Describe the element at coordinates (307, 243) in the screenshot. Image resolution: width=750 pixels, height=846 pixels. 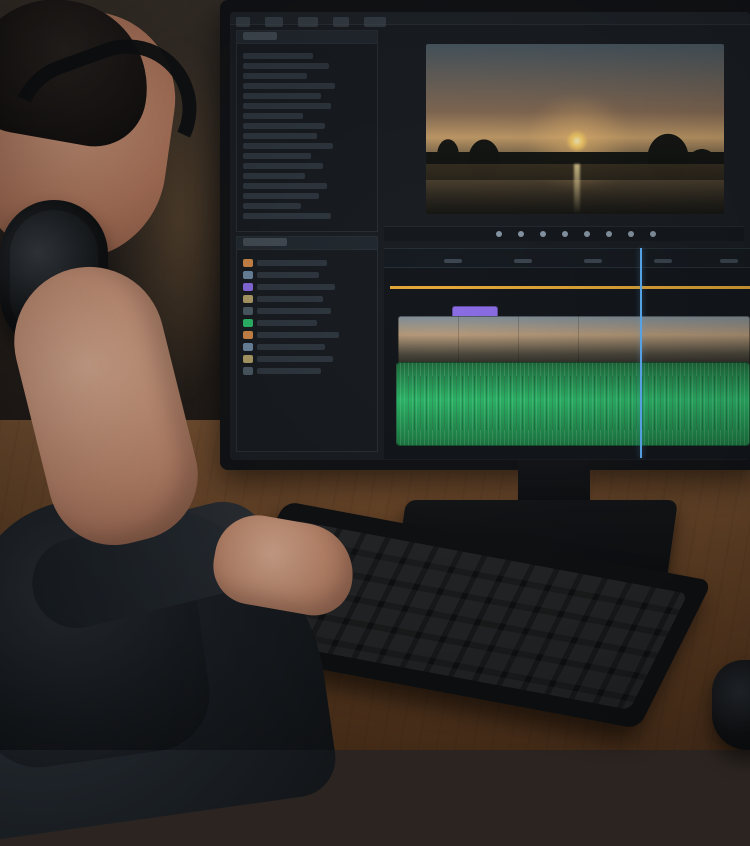
I see `bins-panel-header` at that location.